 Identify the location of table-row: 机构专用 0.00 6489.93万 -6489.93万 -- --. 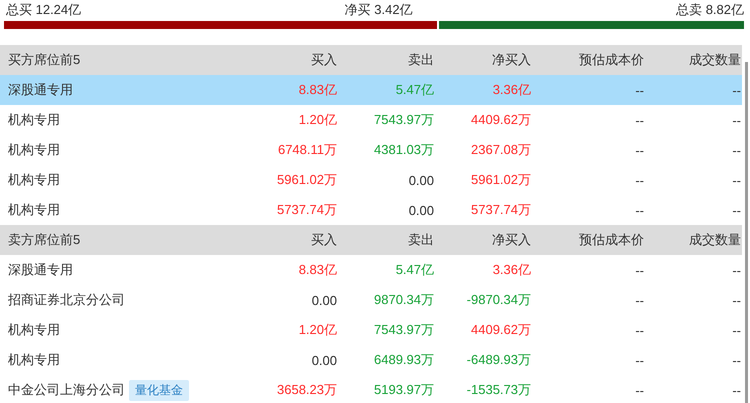
(371, 360).